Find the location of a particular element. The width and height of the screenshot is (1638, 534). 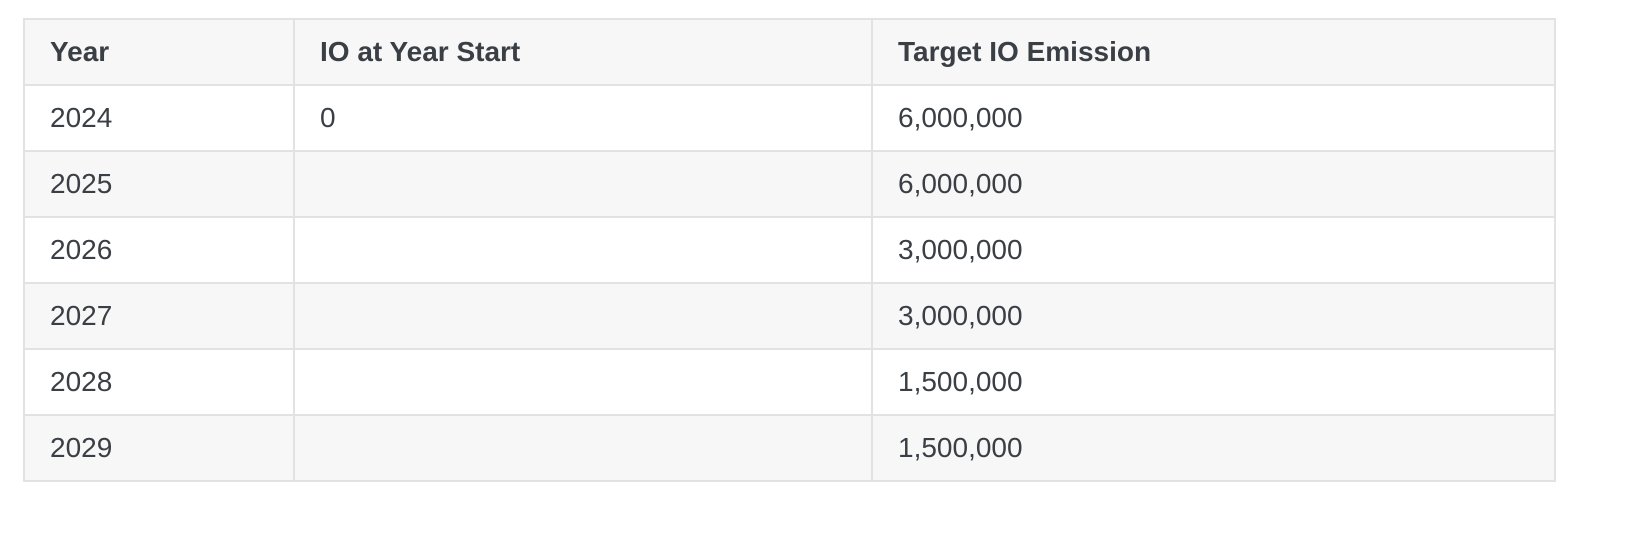

header-row: Year IO at Year Start Target IO Emission is located at coordinates (789, 52).